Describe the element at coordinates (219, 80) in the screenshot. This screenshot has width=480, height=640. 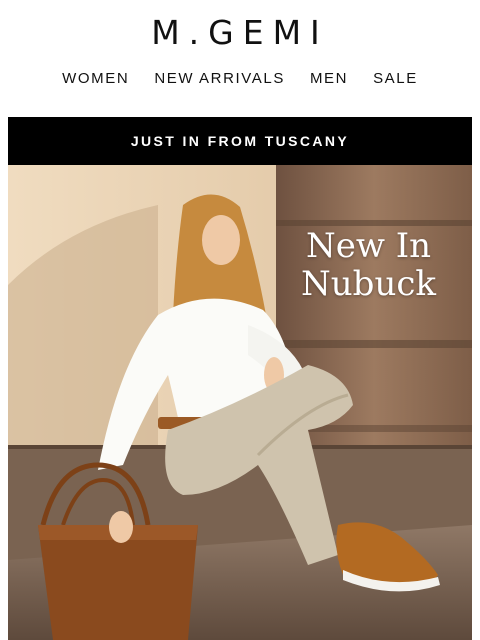
I see `nav-item-new-arrivals: NEW ARRIVALS` at that location.